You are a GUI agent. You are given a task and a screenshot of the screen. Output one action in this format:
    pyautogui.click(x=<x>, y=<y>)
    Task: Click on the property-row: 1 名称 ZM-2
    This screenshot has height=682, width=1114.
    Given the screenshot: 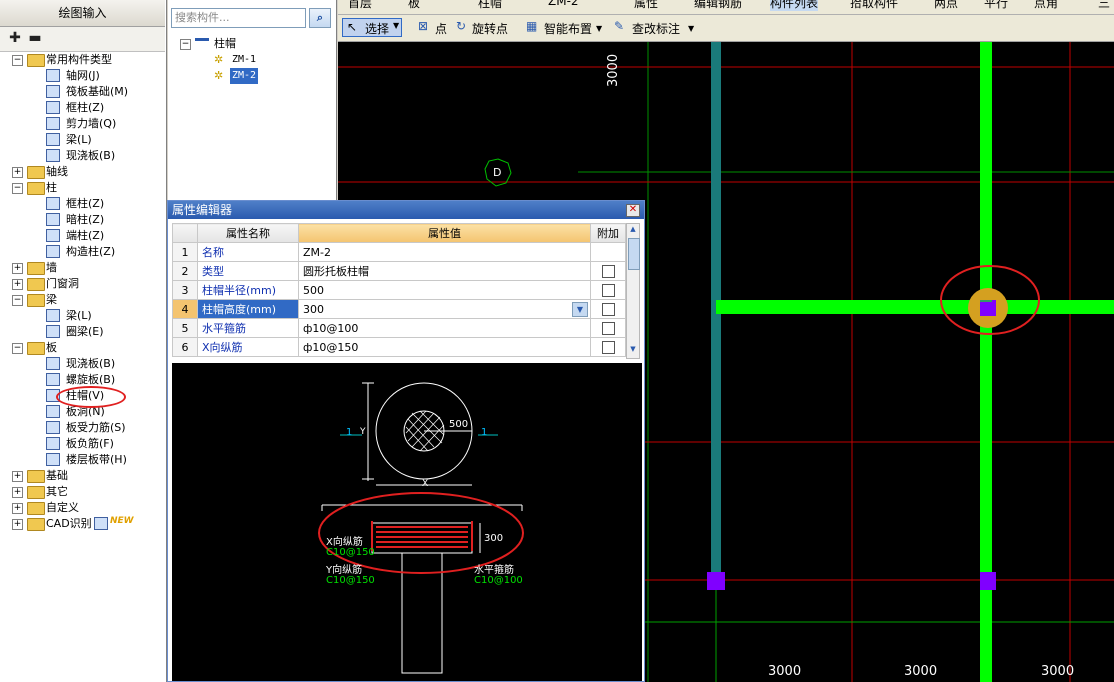 What is the action you would take?
    pyautogui.click(x=399, y=252)
    